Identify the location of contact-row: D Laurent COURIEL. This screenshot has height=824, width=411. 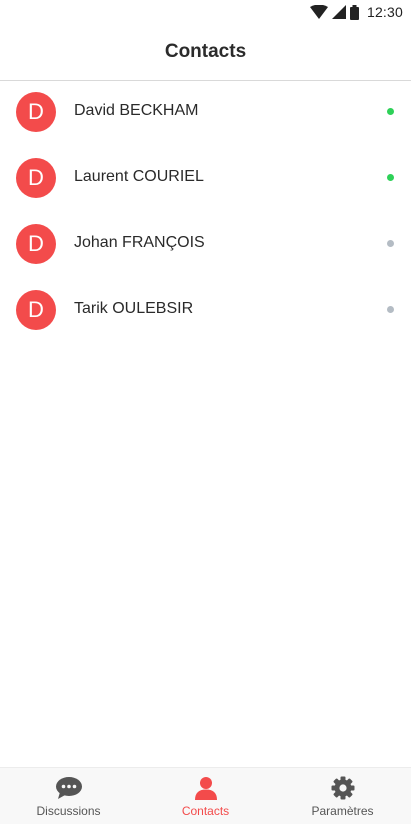
(205, 180).